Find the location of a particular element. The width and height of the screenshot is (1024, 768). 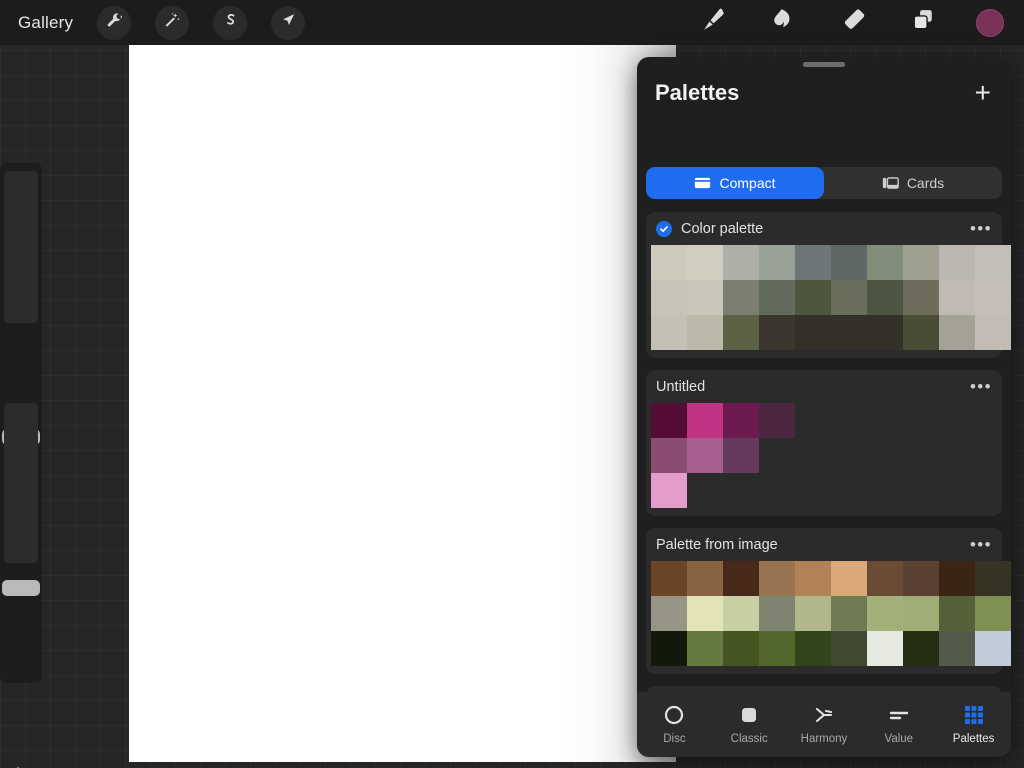

tab-value: Value is located at coordinates (898, 724).